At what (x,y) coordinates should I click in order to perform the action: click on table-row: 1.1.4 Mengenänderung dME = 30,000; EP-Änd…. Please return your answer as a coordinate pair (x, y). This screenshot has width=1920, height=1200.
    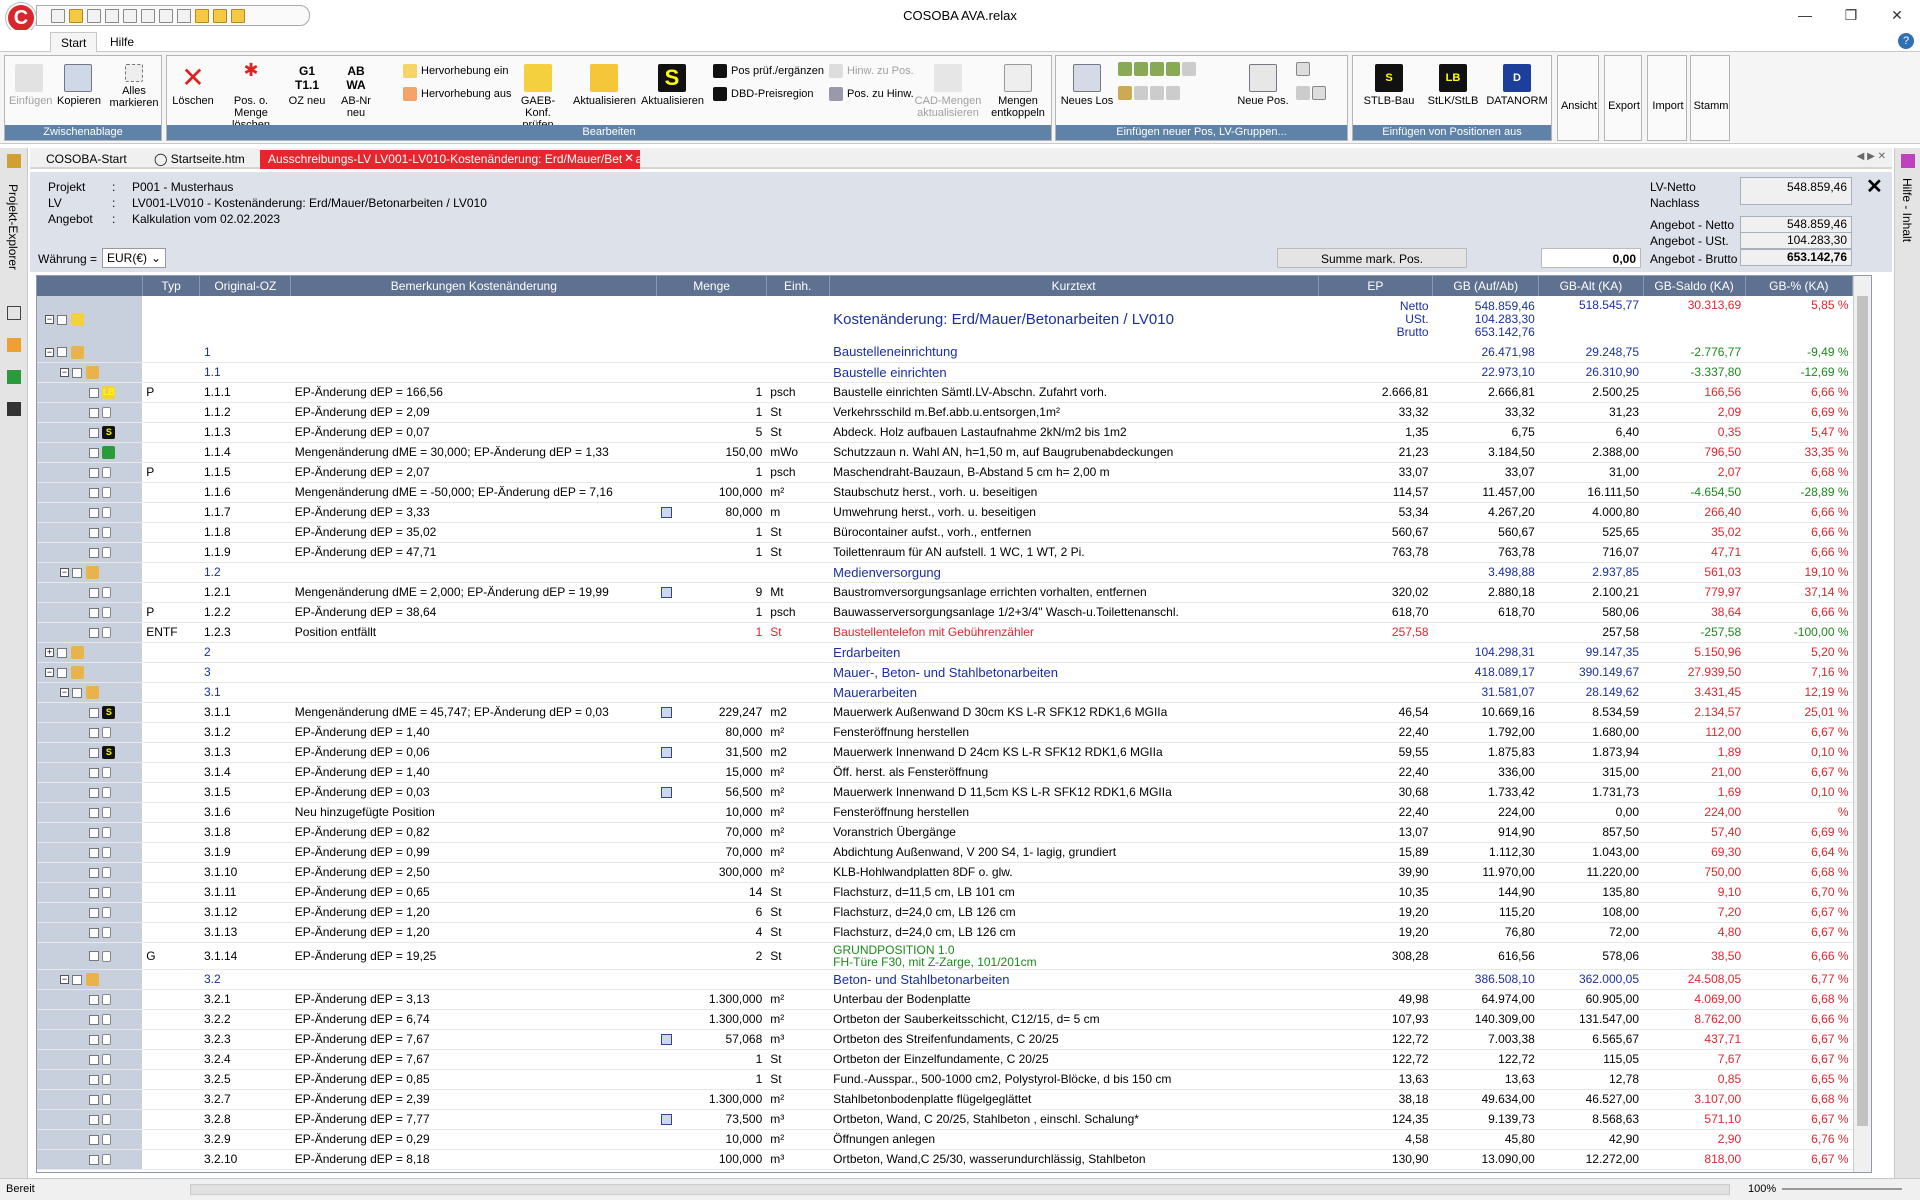
    Looking at the image, I should click on (945, 452).